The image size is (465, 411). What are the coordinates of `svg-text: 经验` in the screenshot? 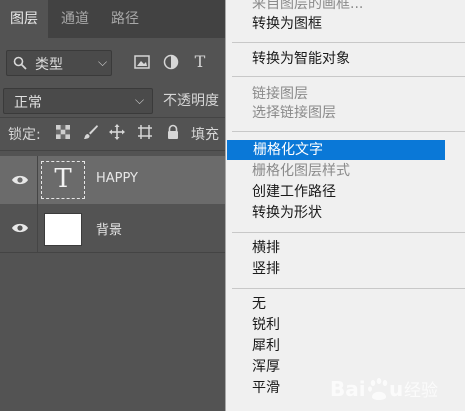 It's located at (421, 391).